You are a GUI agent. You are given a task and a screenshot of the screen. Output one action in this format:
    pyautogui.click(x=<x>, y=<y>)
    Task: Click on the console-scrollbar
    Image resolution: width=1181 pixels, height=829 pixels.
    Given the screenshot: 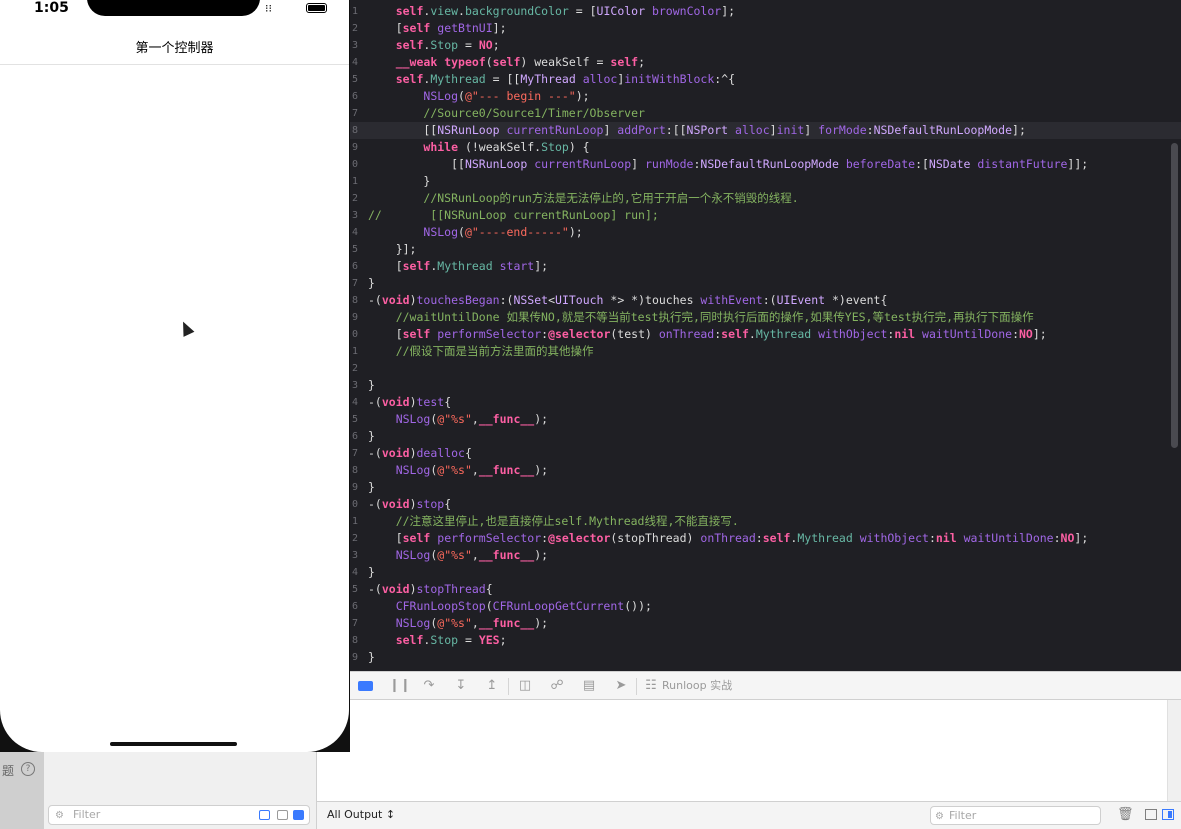 What is the action you would take?
    pyautogui.click(x=1174, y=750)
    